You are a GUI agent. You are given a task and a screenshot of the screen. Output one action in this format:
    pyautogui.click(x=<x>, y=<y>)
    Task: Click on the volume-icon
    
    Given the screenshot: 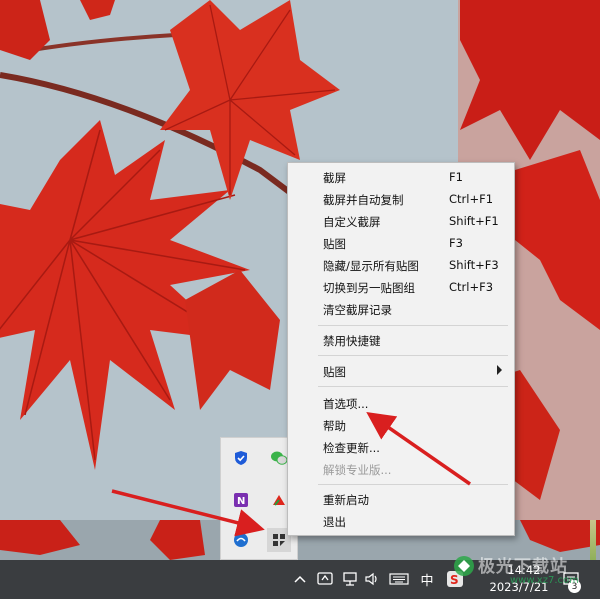 What is the action you would take?
    pyautogui.click(x=372, y=579)
    